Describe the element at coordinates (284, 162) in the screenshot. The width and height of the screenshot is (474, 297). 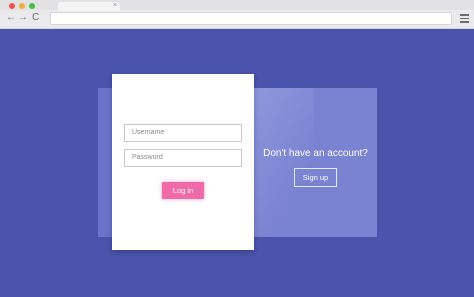
I see `panel-glow` at that location.